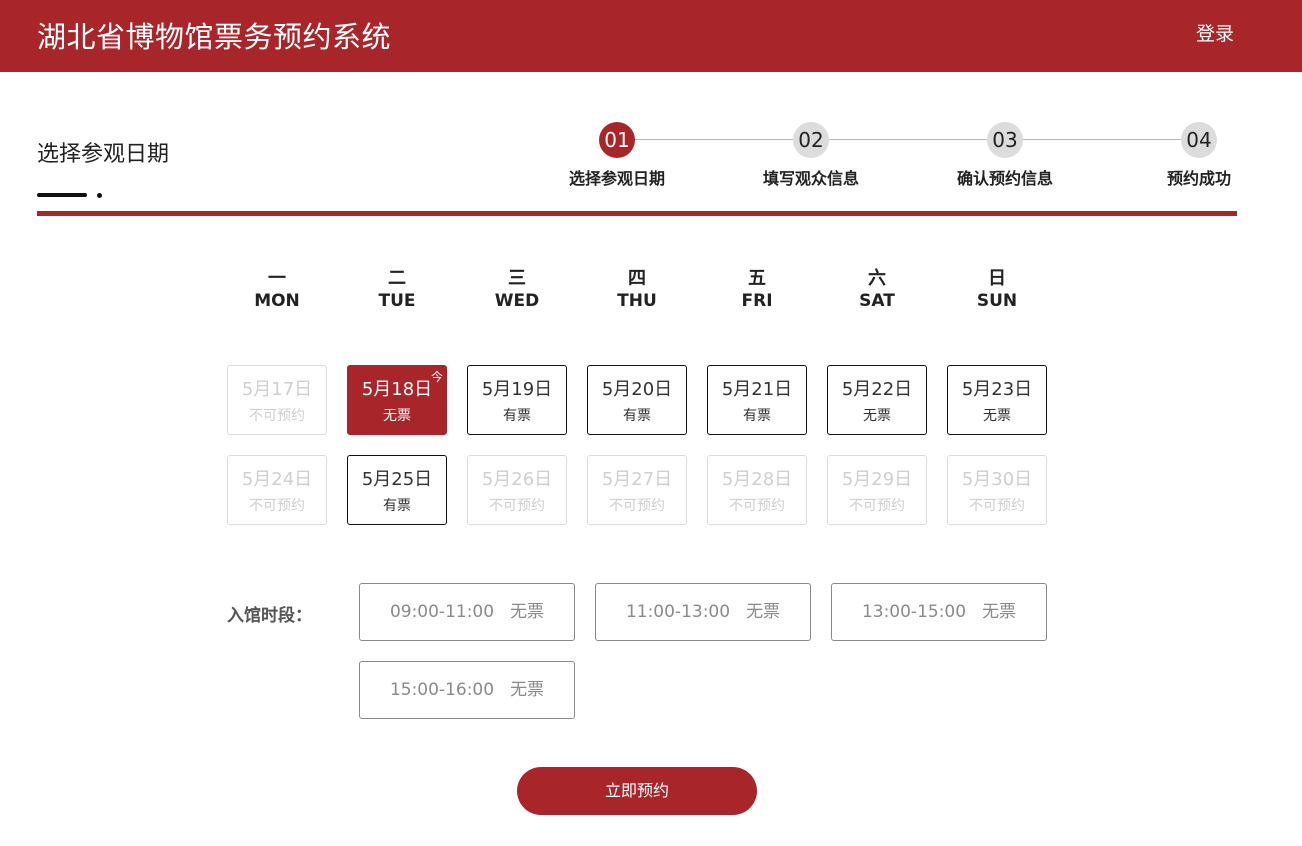 Image resolution: width=1302 pixels, height=846 pixels. Describe the element at coordinates (397, 400) in the screenshot. I see `date-cell-selected: 今 5月18日 无票` at that location.